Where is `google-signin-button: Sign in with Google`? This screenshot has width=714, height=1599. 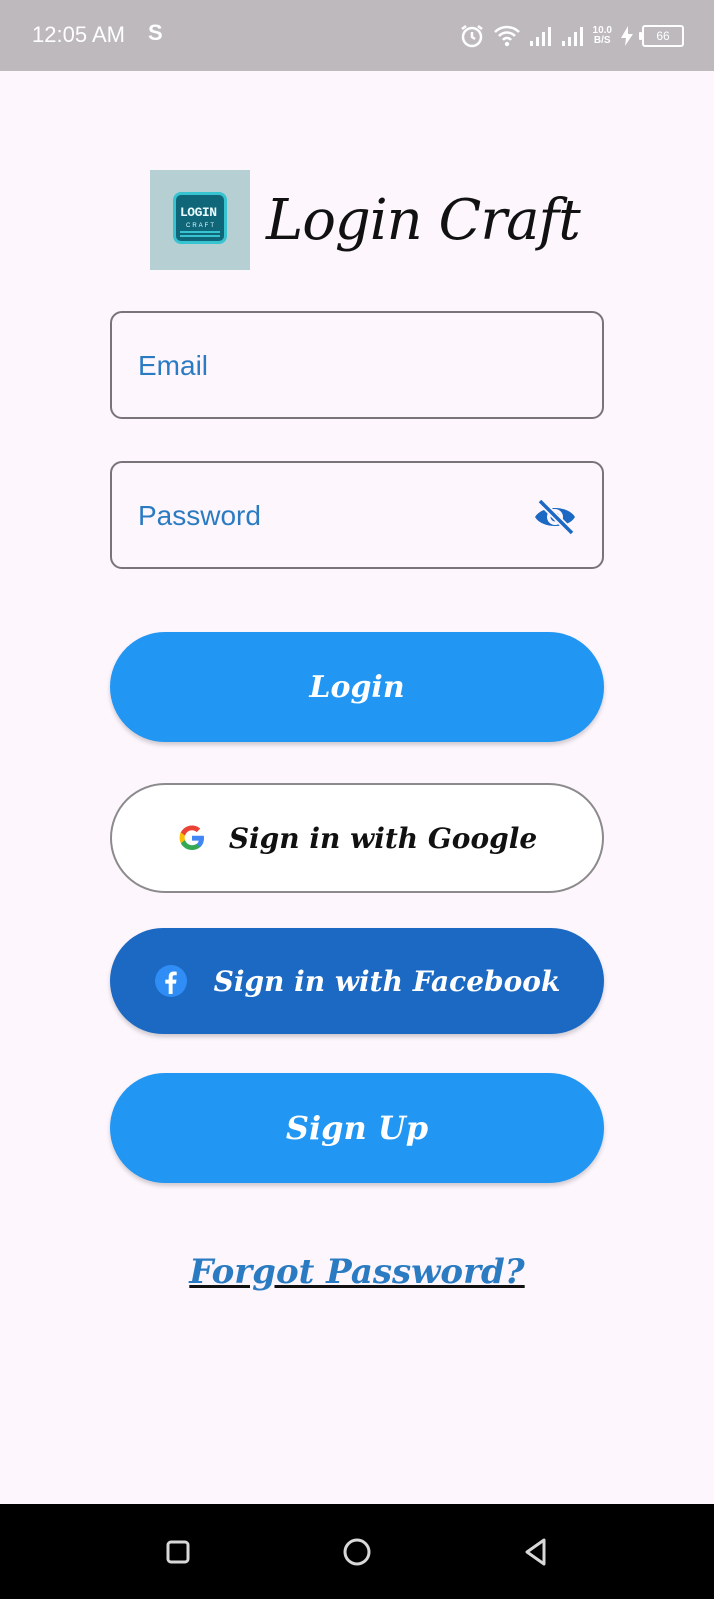
google-signin-button: Sign in with Google is located at coordinates (357, 838).